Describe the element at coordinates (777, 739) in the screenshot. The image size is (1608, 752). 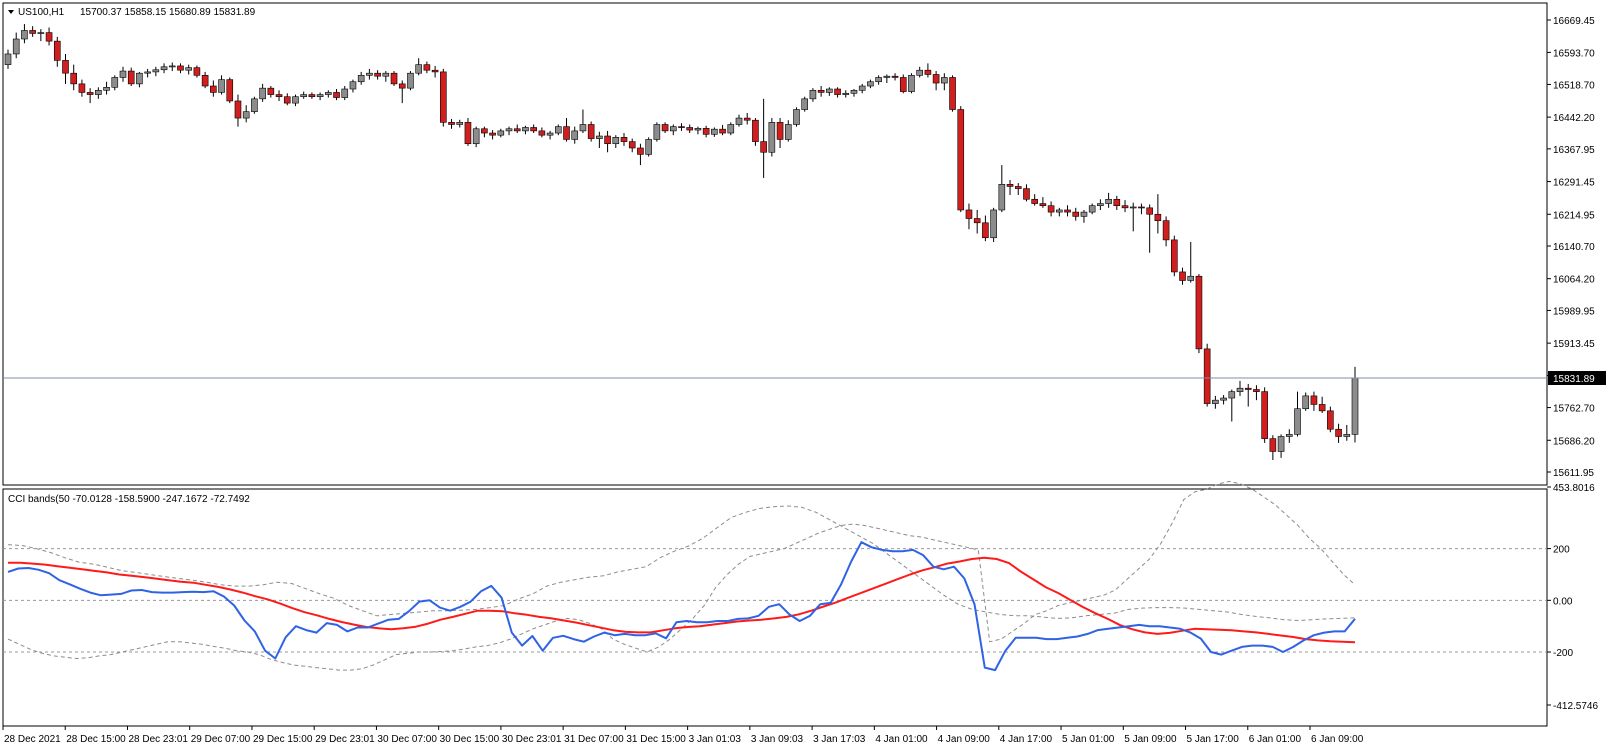
I see `time-tick-label: 3 Jan 09:03` at that location.